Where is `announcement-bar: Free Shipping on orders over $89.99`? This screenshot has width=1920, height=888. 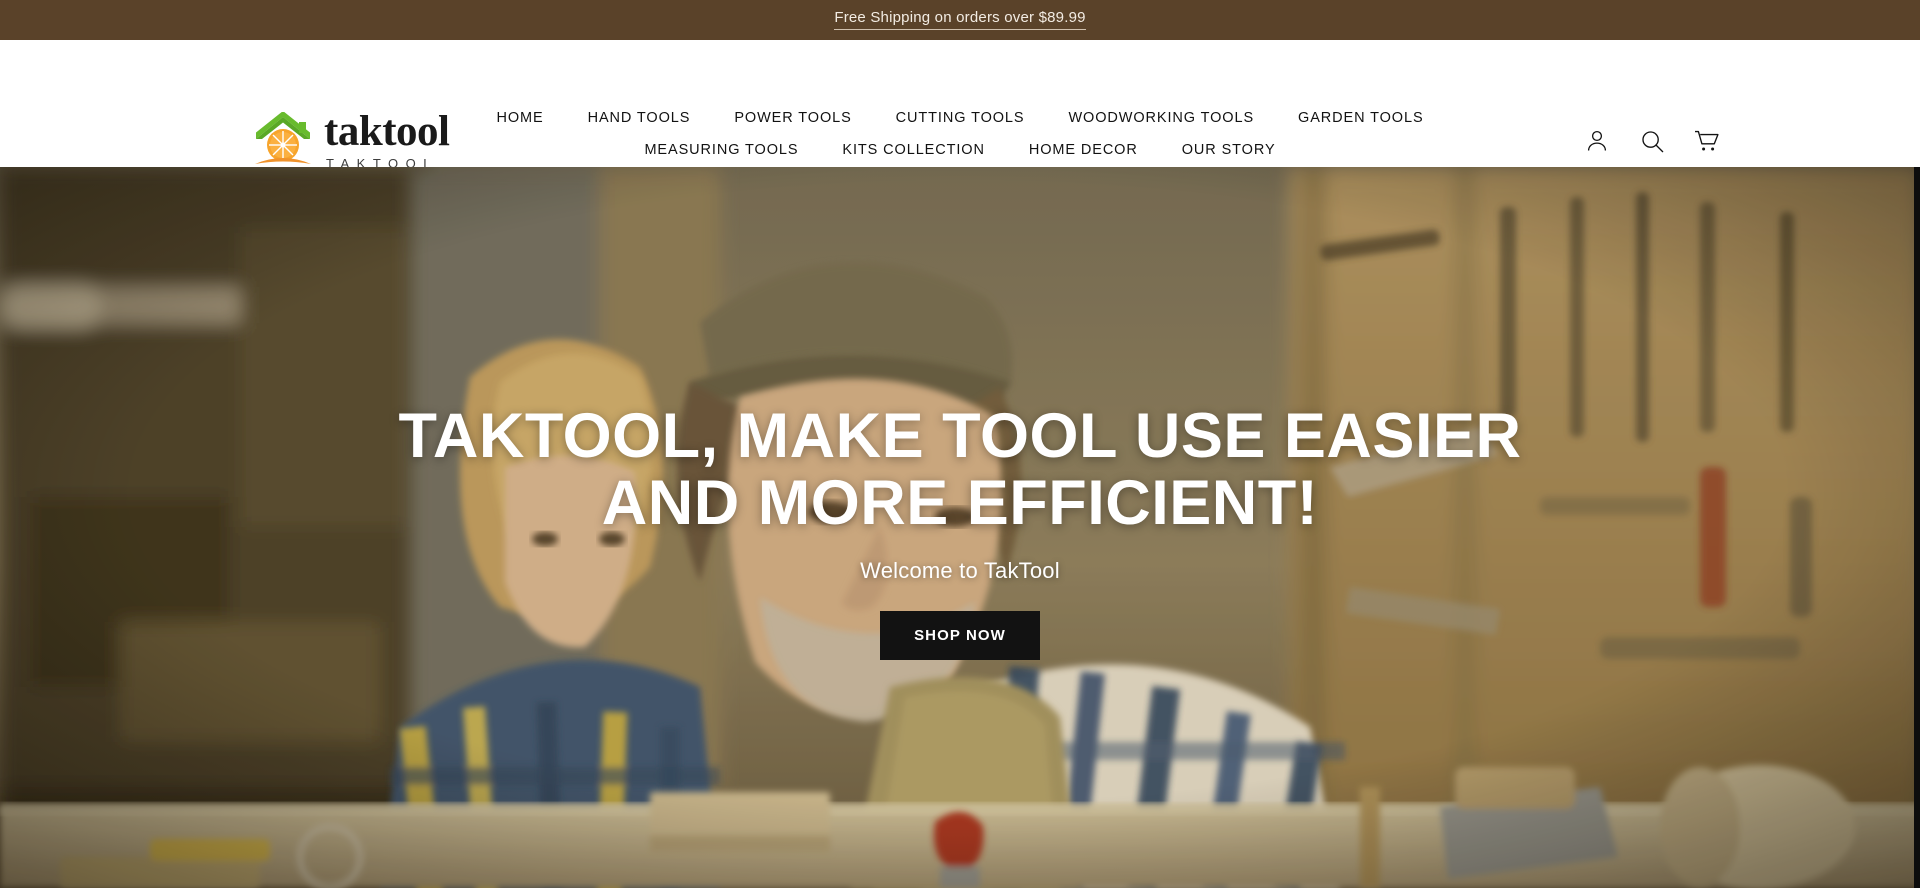
announcement-bar: Free Shipping on orders over $89.99 is located at coordinates (960, 20).